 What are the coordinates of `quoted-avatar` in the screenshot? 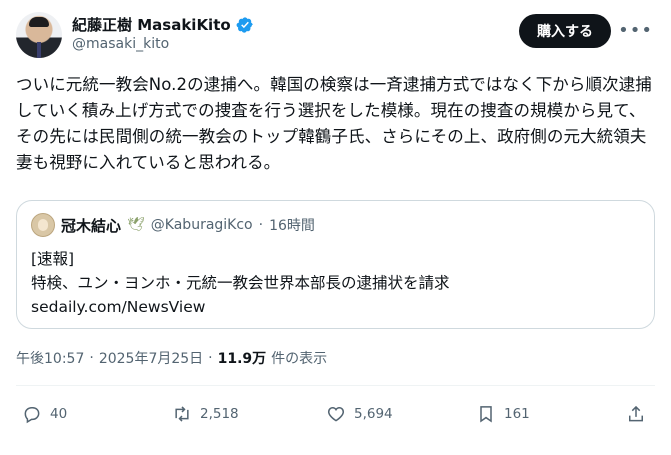 It's located at (43, 225).